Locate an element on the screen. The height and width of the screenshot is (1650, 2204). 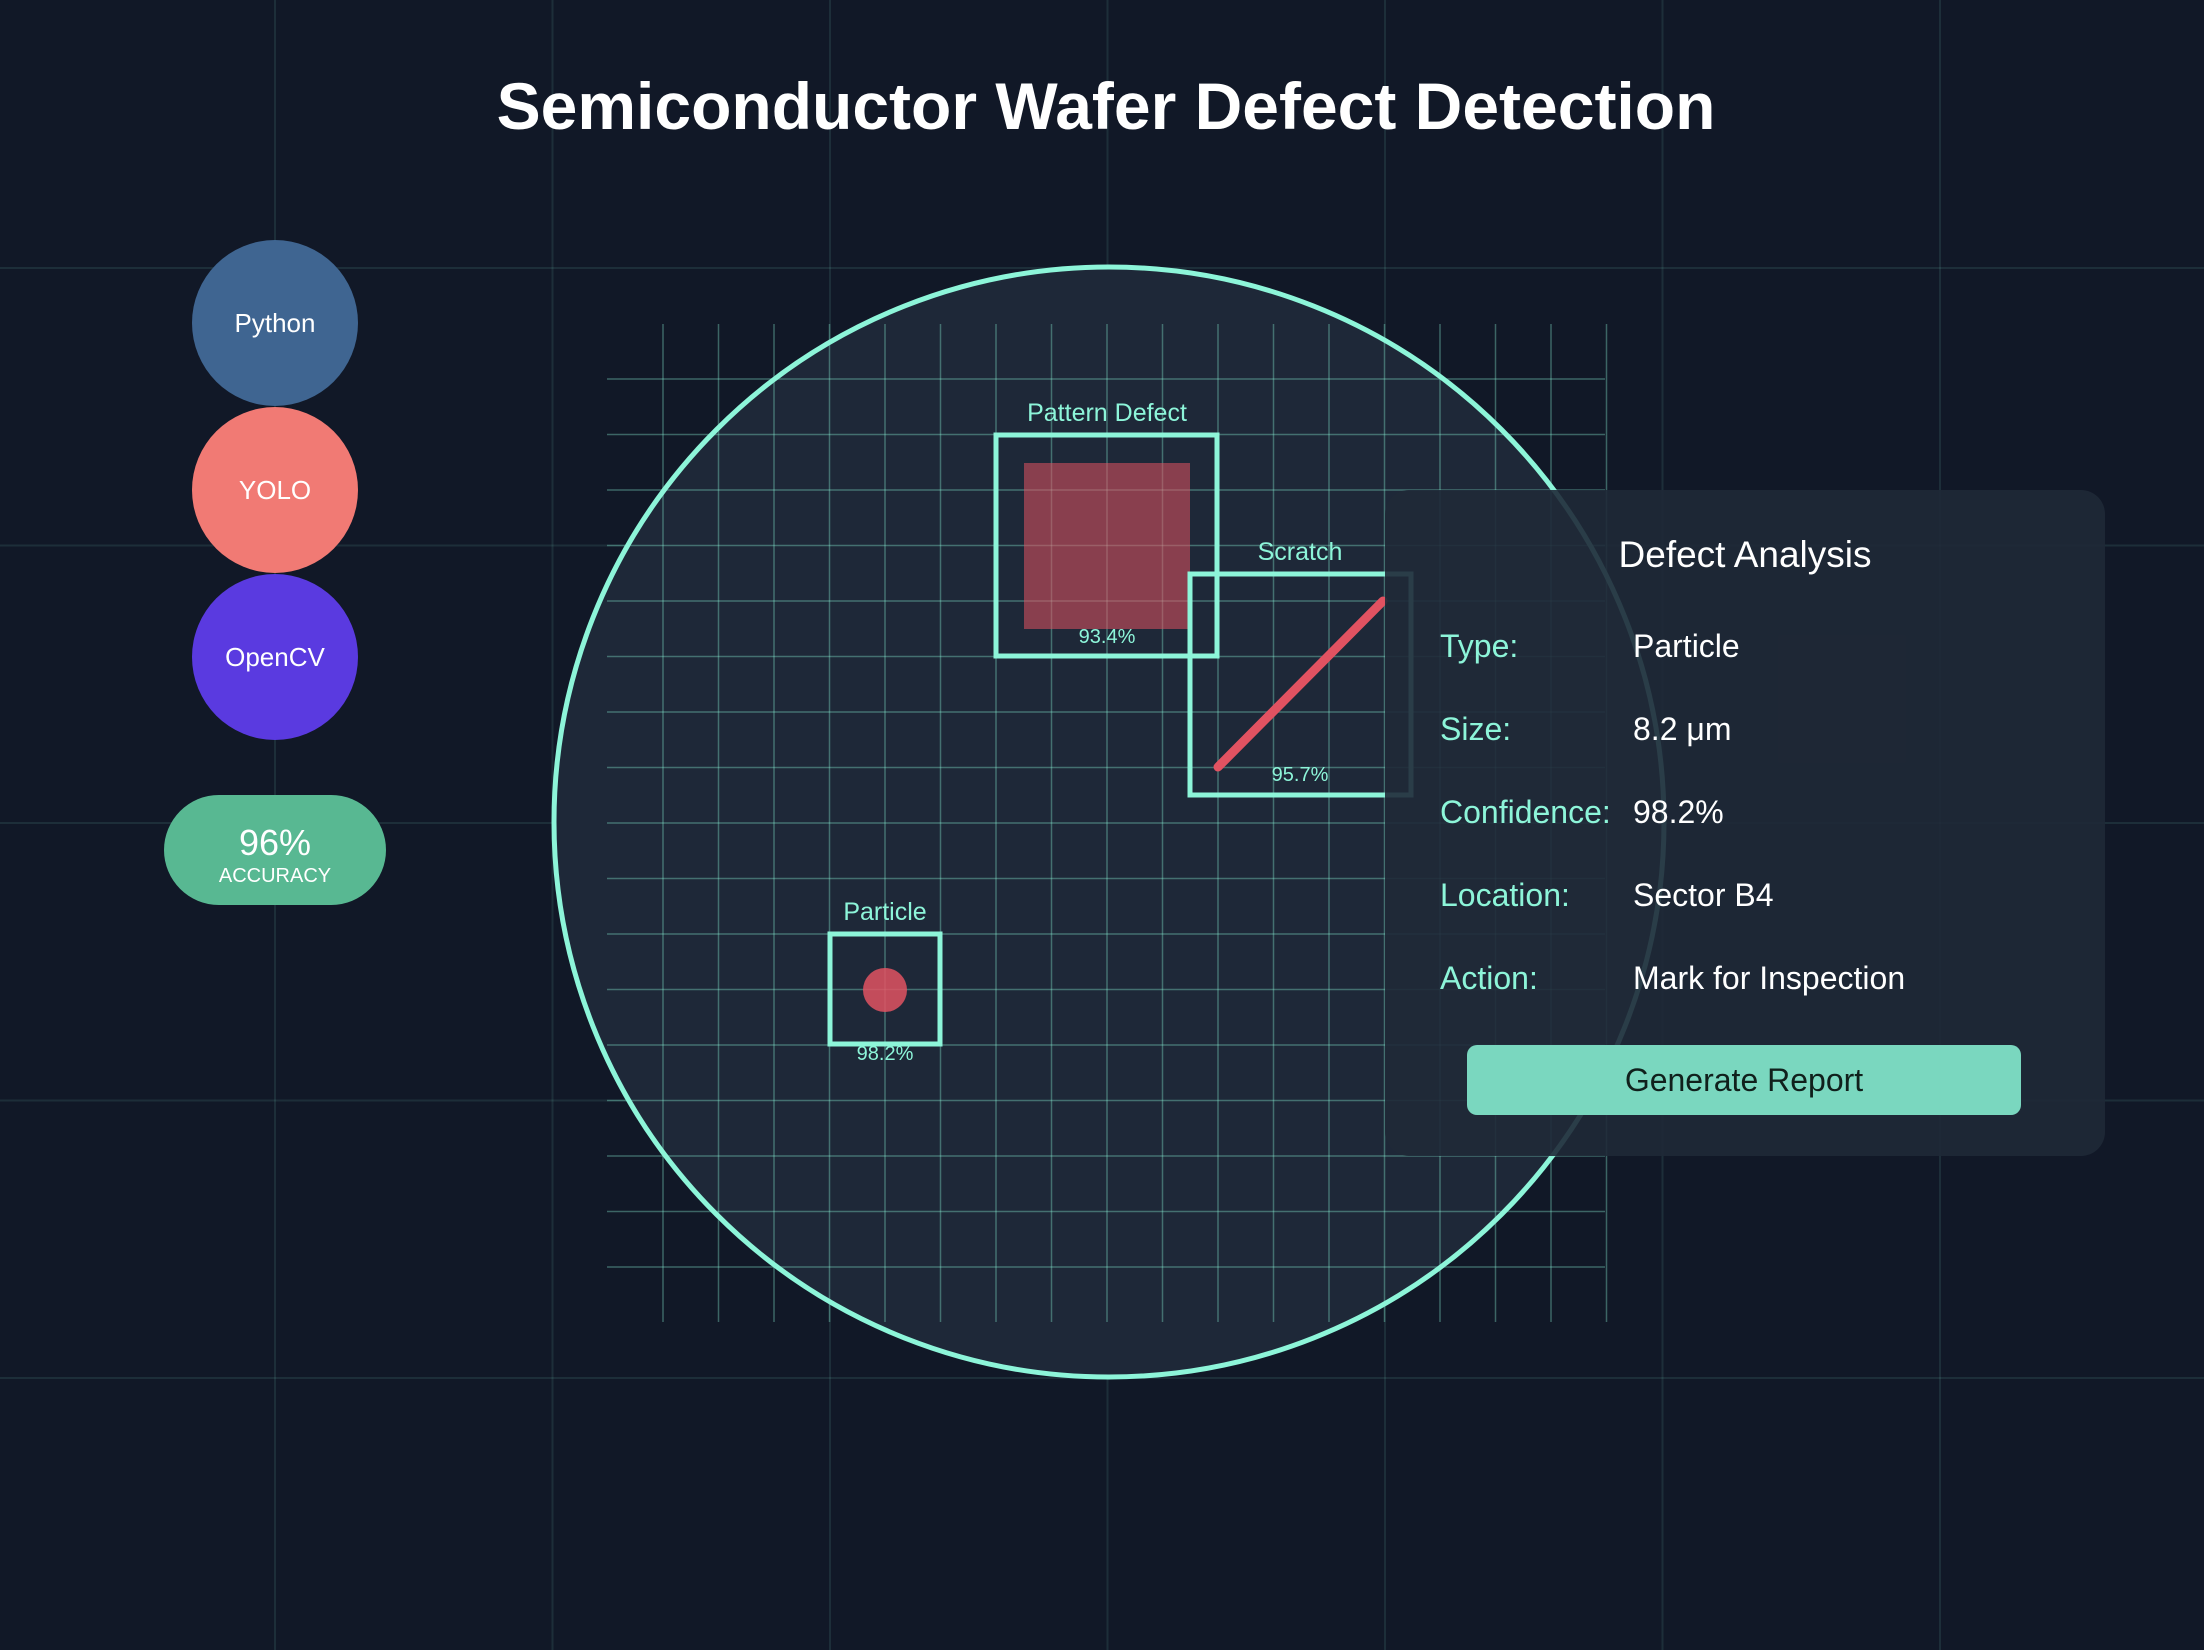
info-value: Mark for Inspection is located at coordinates (1769, 978).